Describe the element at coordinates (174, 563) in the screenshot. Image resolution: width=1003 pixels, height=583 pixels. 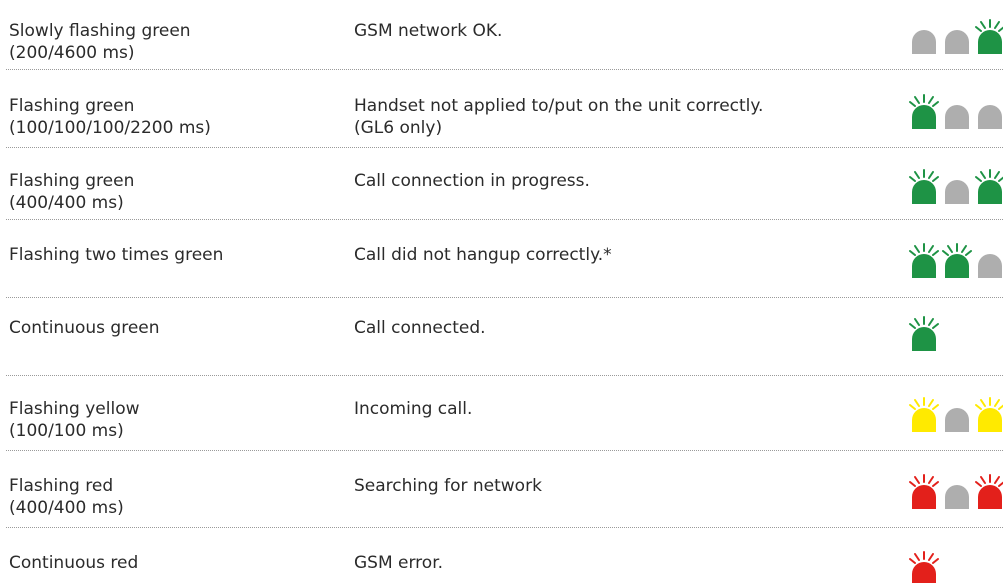
I see `led-state-cell: Continuous red` at that location.